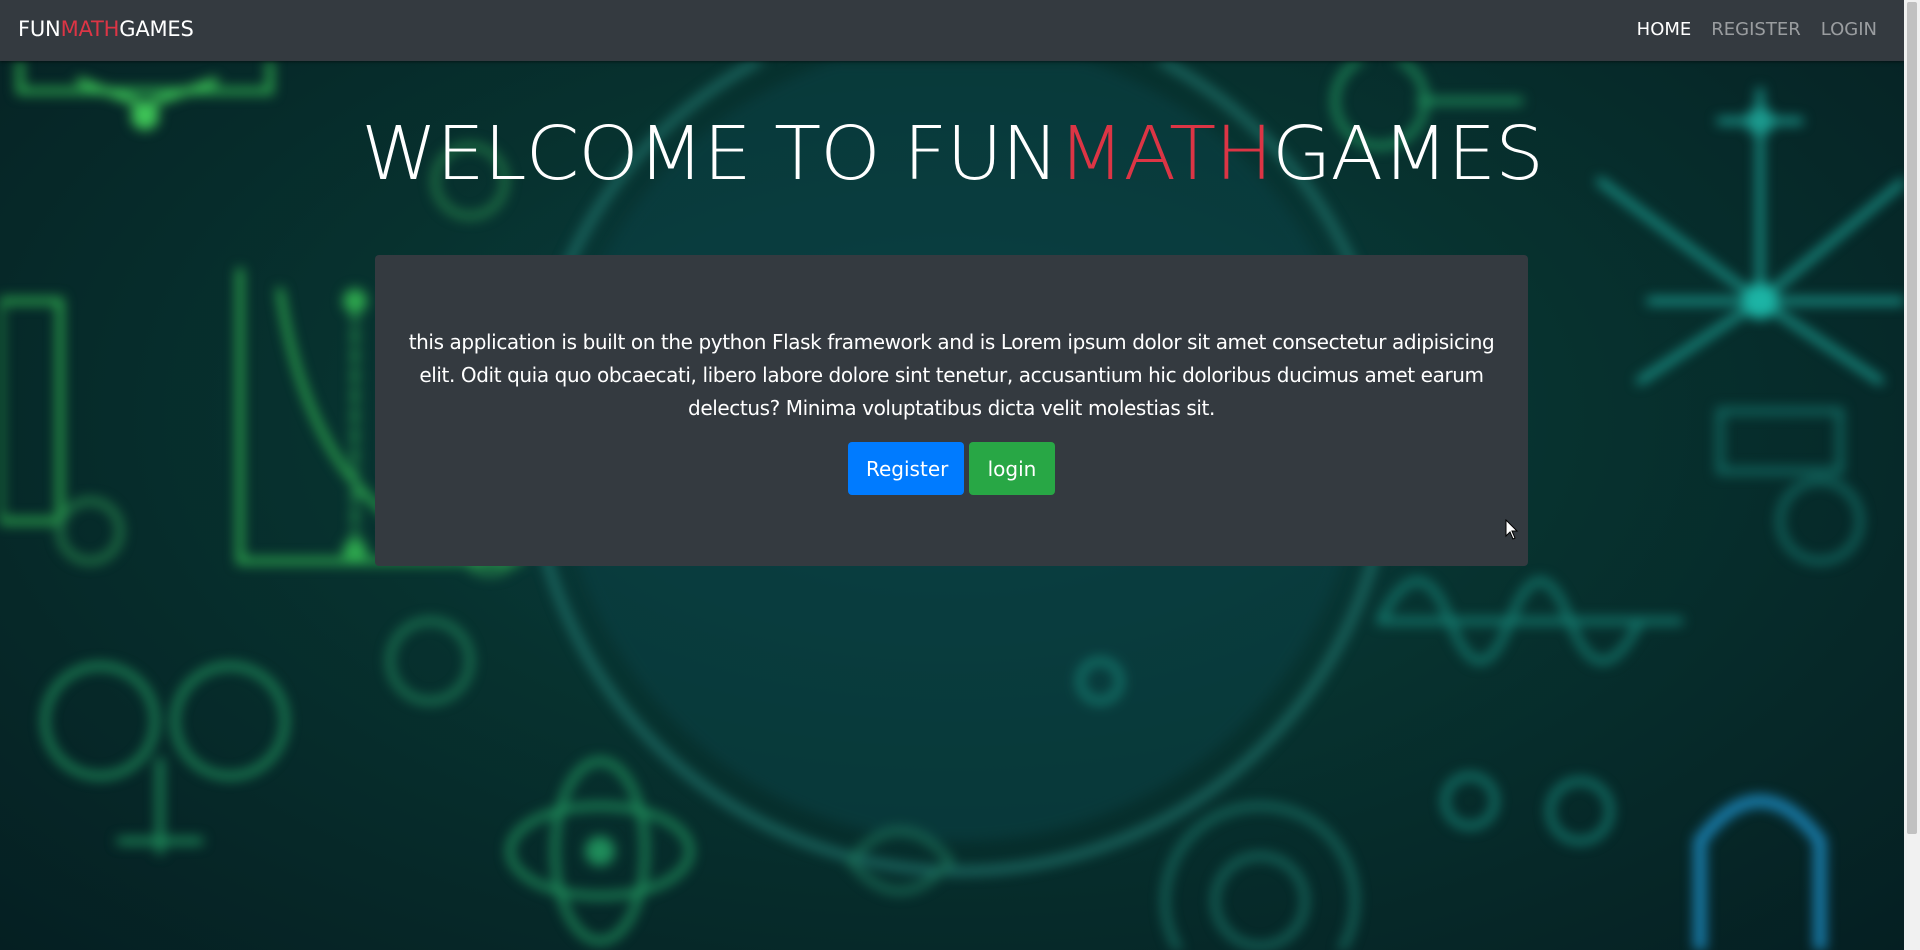 The width and height of the screenshot is (1920, 950). Describe the element at coordinates (1512, 529) in the screenshot. I see `mouse-cursor-icon` at that location.